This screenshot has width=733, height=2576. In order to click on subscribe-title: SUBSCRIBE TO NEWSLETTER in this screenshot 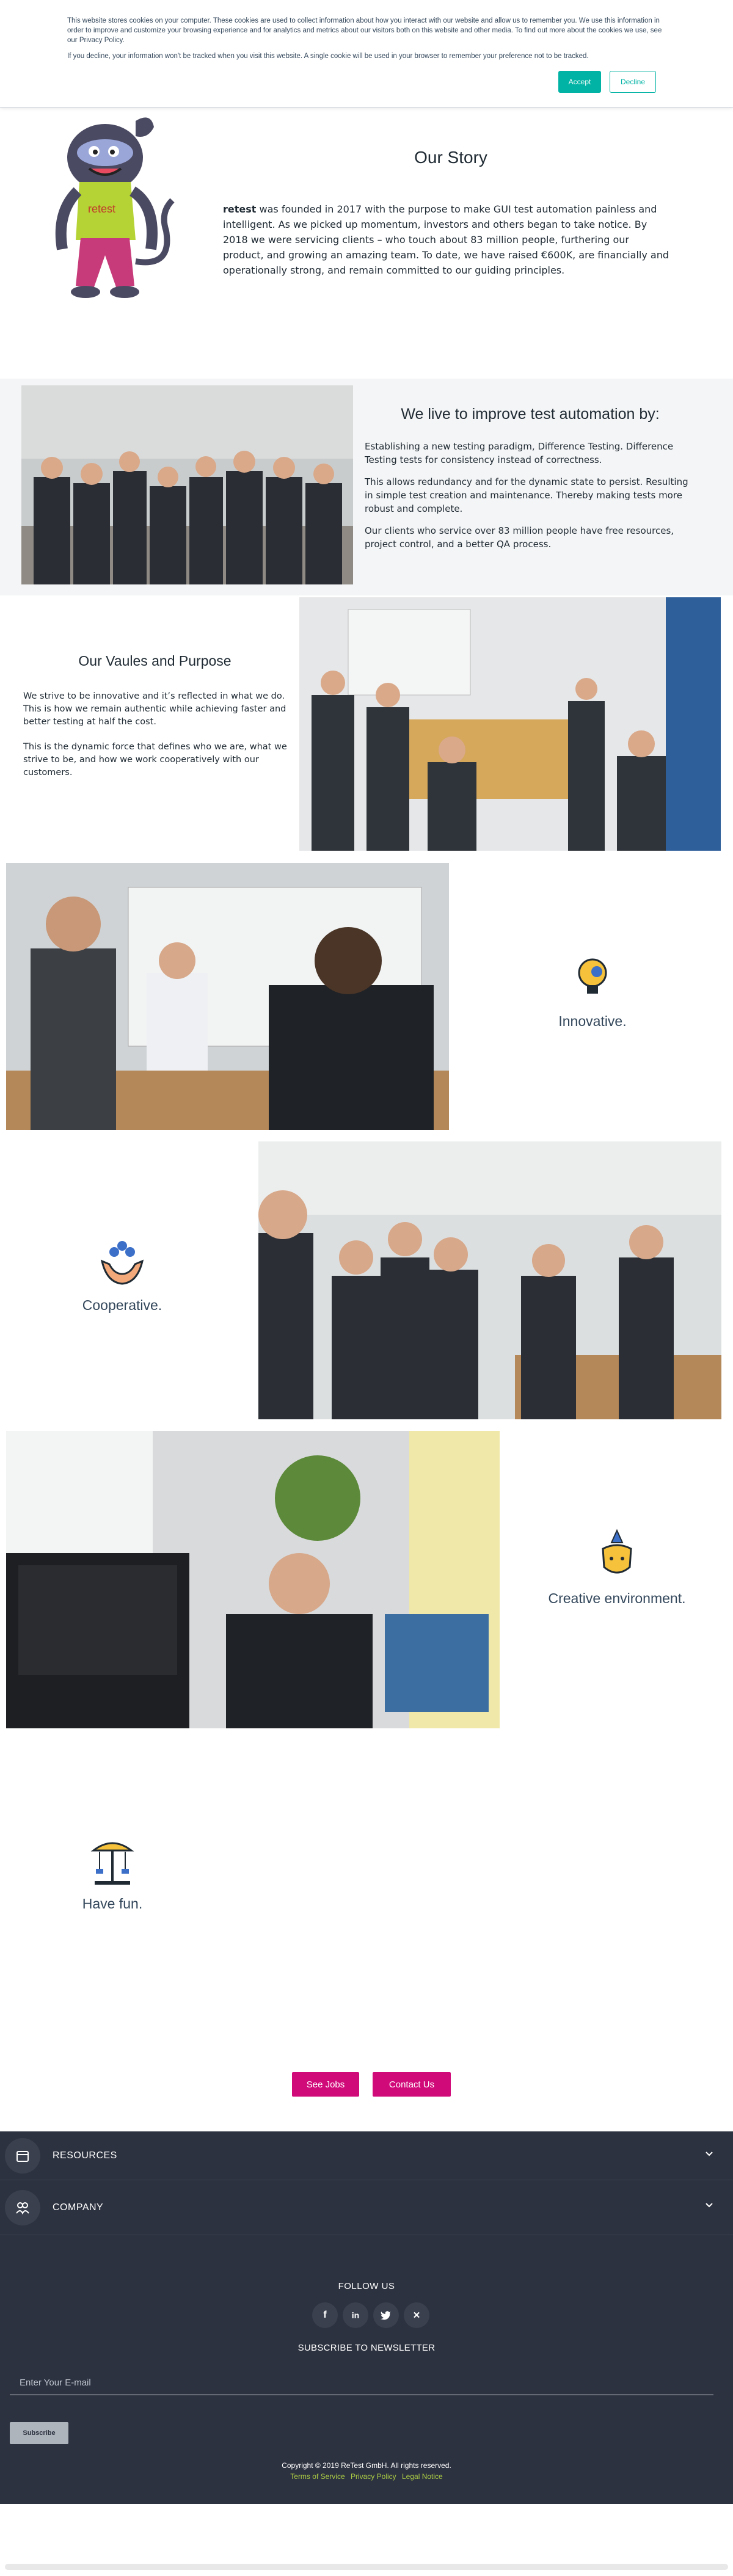, I will do `click(366, 2348)`.